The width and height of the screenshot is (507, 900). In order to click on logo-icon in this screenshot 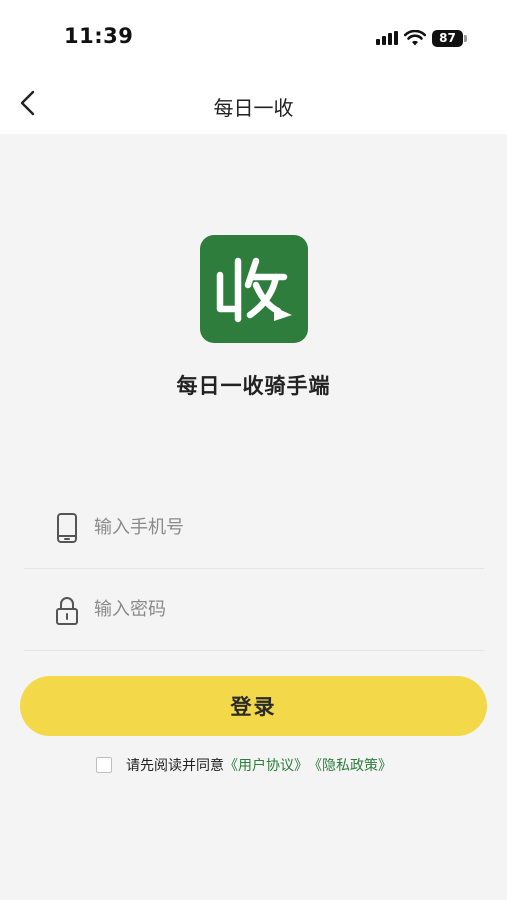, I will do `click(254, 290)`.